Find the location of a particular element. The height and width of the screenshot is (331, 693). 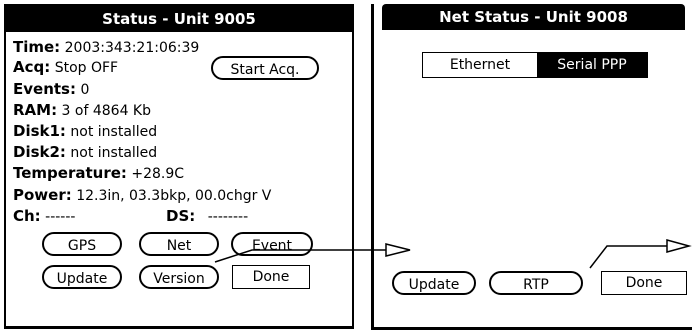

net-to-window-arrow-line is located at coordinates (300, 256).